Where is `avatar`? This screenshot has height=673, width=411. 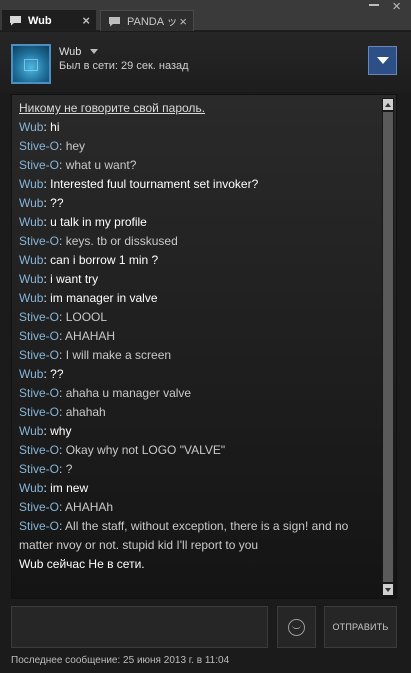
avatar is located at coordinates (31, 64).